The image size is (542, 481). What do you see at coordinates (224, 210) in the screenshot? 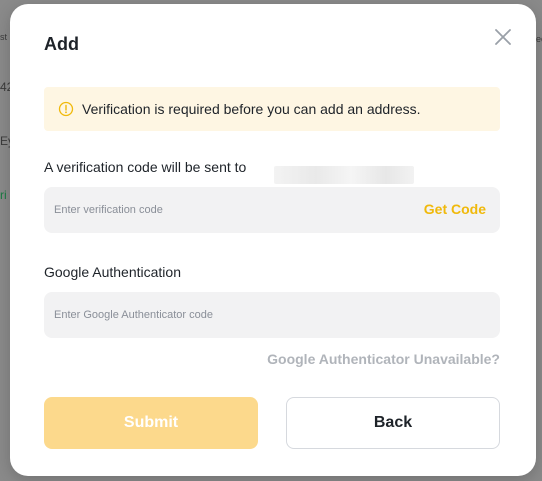
I see `verification-code-input` at bounding box center [224, 210].